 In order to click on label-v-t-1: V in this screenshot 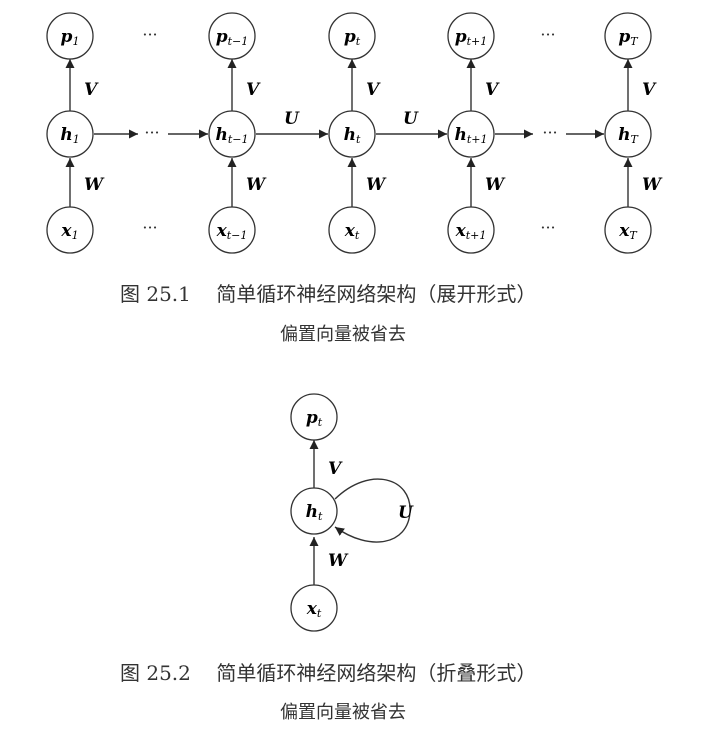, I will do `click(253, 90)`.